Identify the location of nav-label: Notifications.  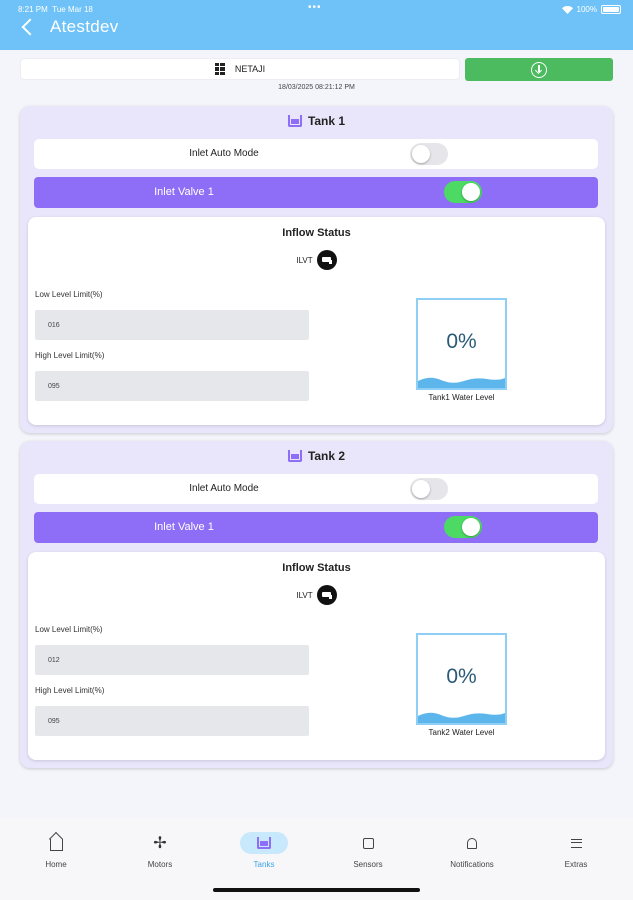
(472, 864).